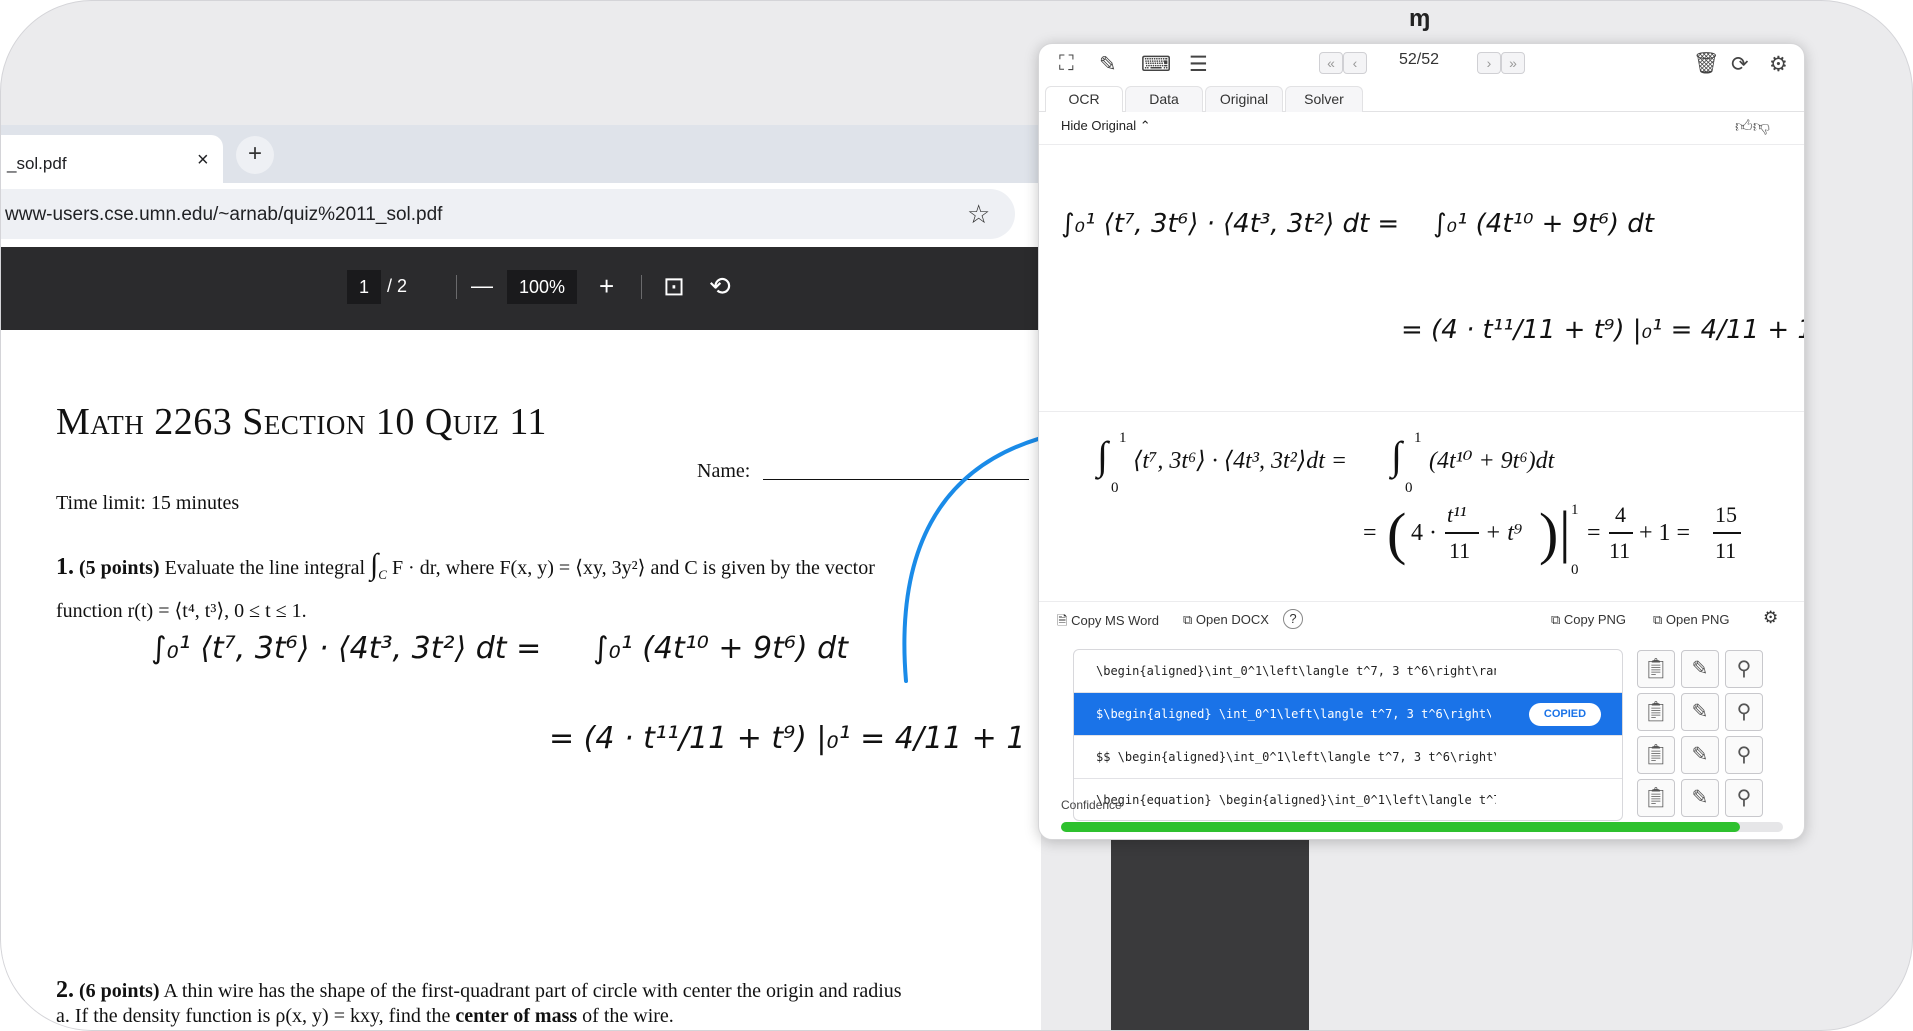 This screenshot has width=1913, height=1031. Describe the element at coordinates (1620, 514) in the screenshot. I see `fraction-numerator: 4` at that location.